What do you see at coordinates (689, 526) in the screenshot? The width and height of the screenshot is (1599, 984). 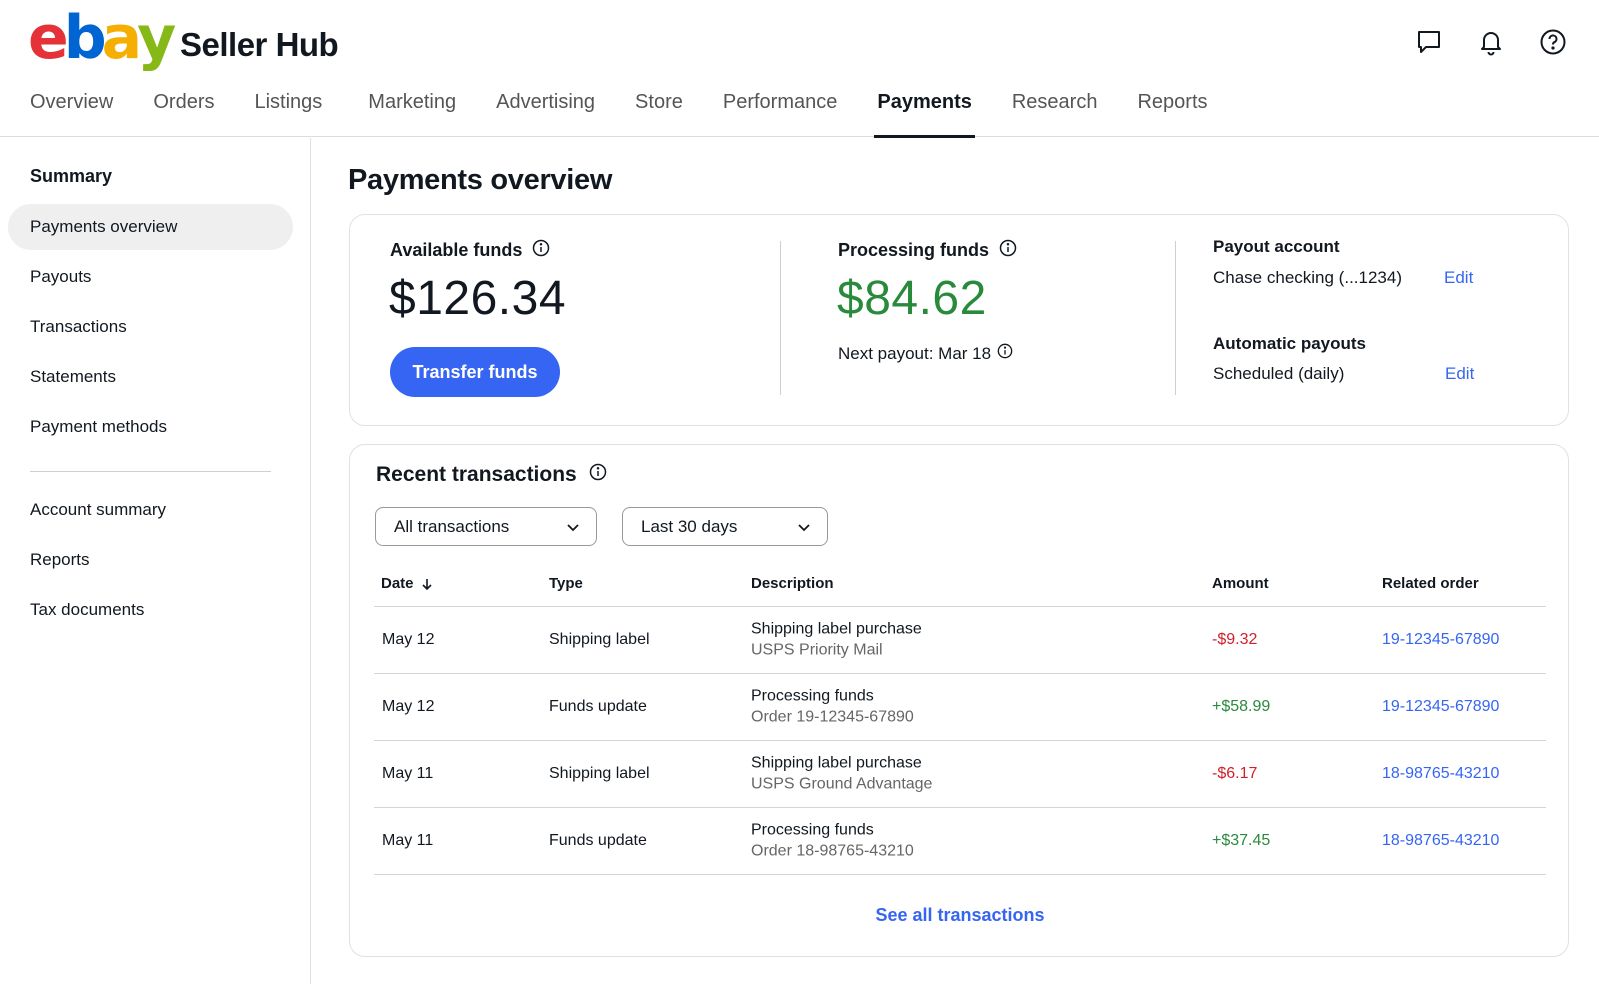 I see `date-range-value: Last 30 days` at bounding box center [689, 526].